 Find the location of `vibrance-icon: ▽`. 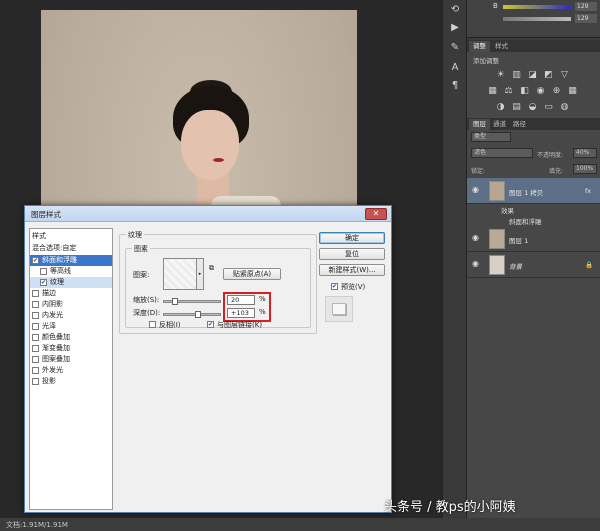

vibrance-icon: ▽ is located at coordinates (564, 75).